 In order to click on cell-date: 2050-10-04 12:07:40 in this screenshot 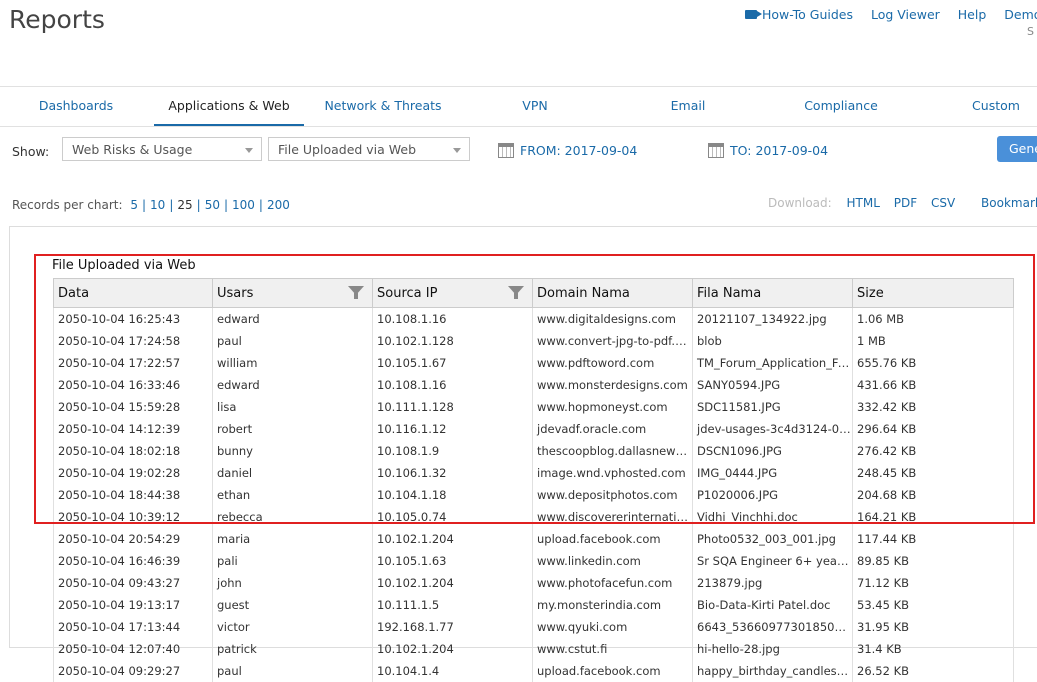, I will do `click(133, 649)`.